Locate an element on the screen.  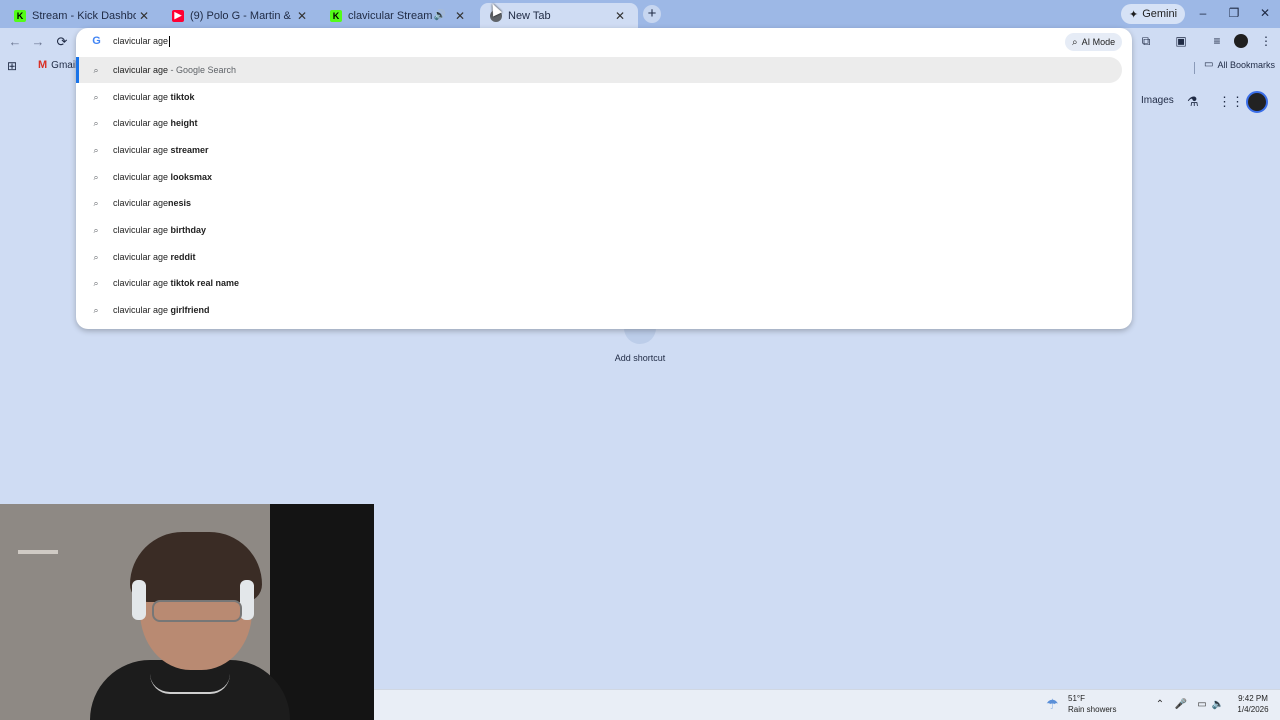
show-hidden-icons-chevron-icon: ⌃ is located at coordinates (1160, 704).